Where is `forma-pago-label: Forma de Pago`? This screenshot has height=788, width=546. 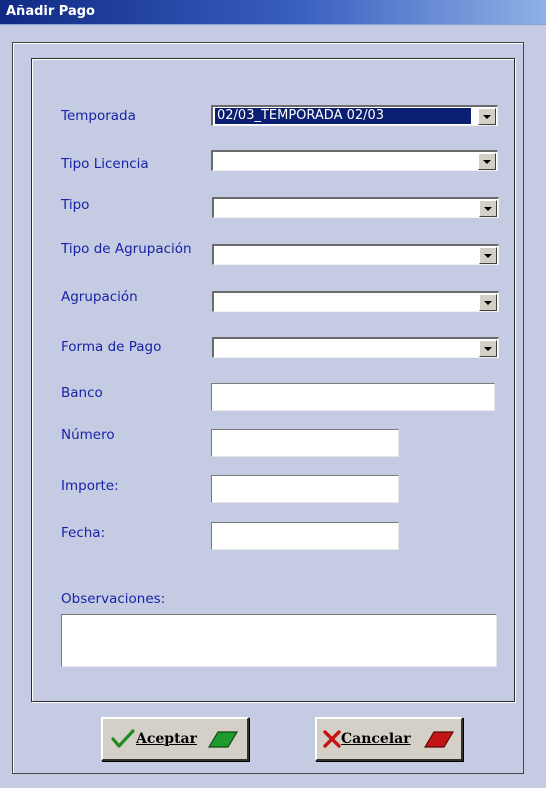 forma-pago-label: Forma de Pago is located at coordinates (111, 347).